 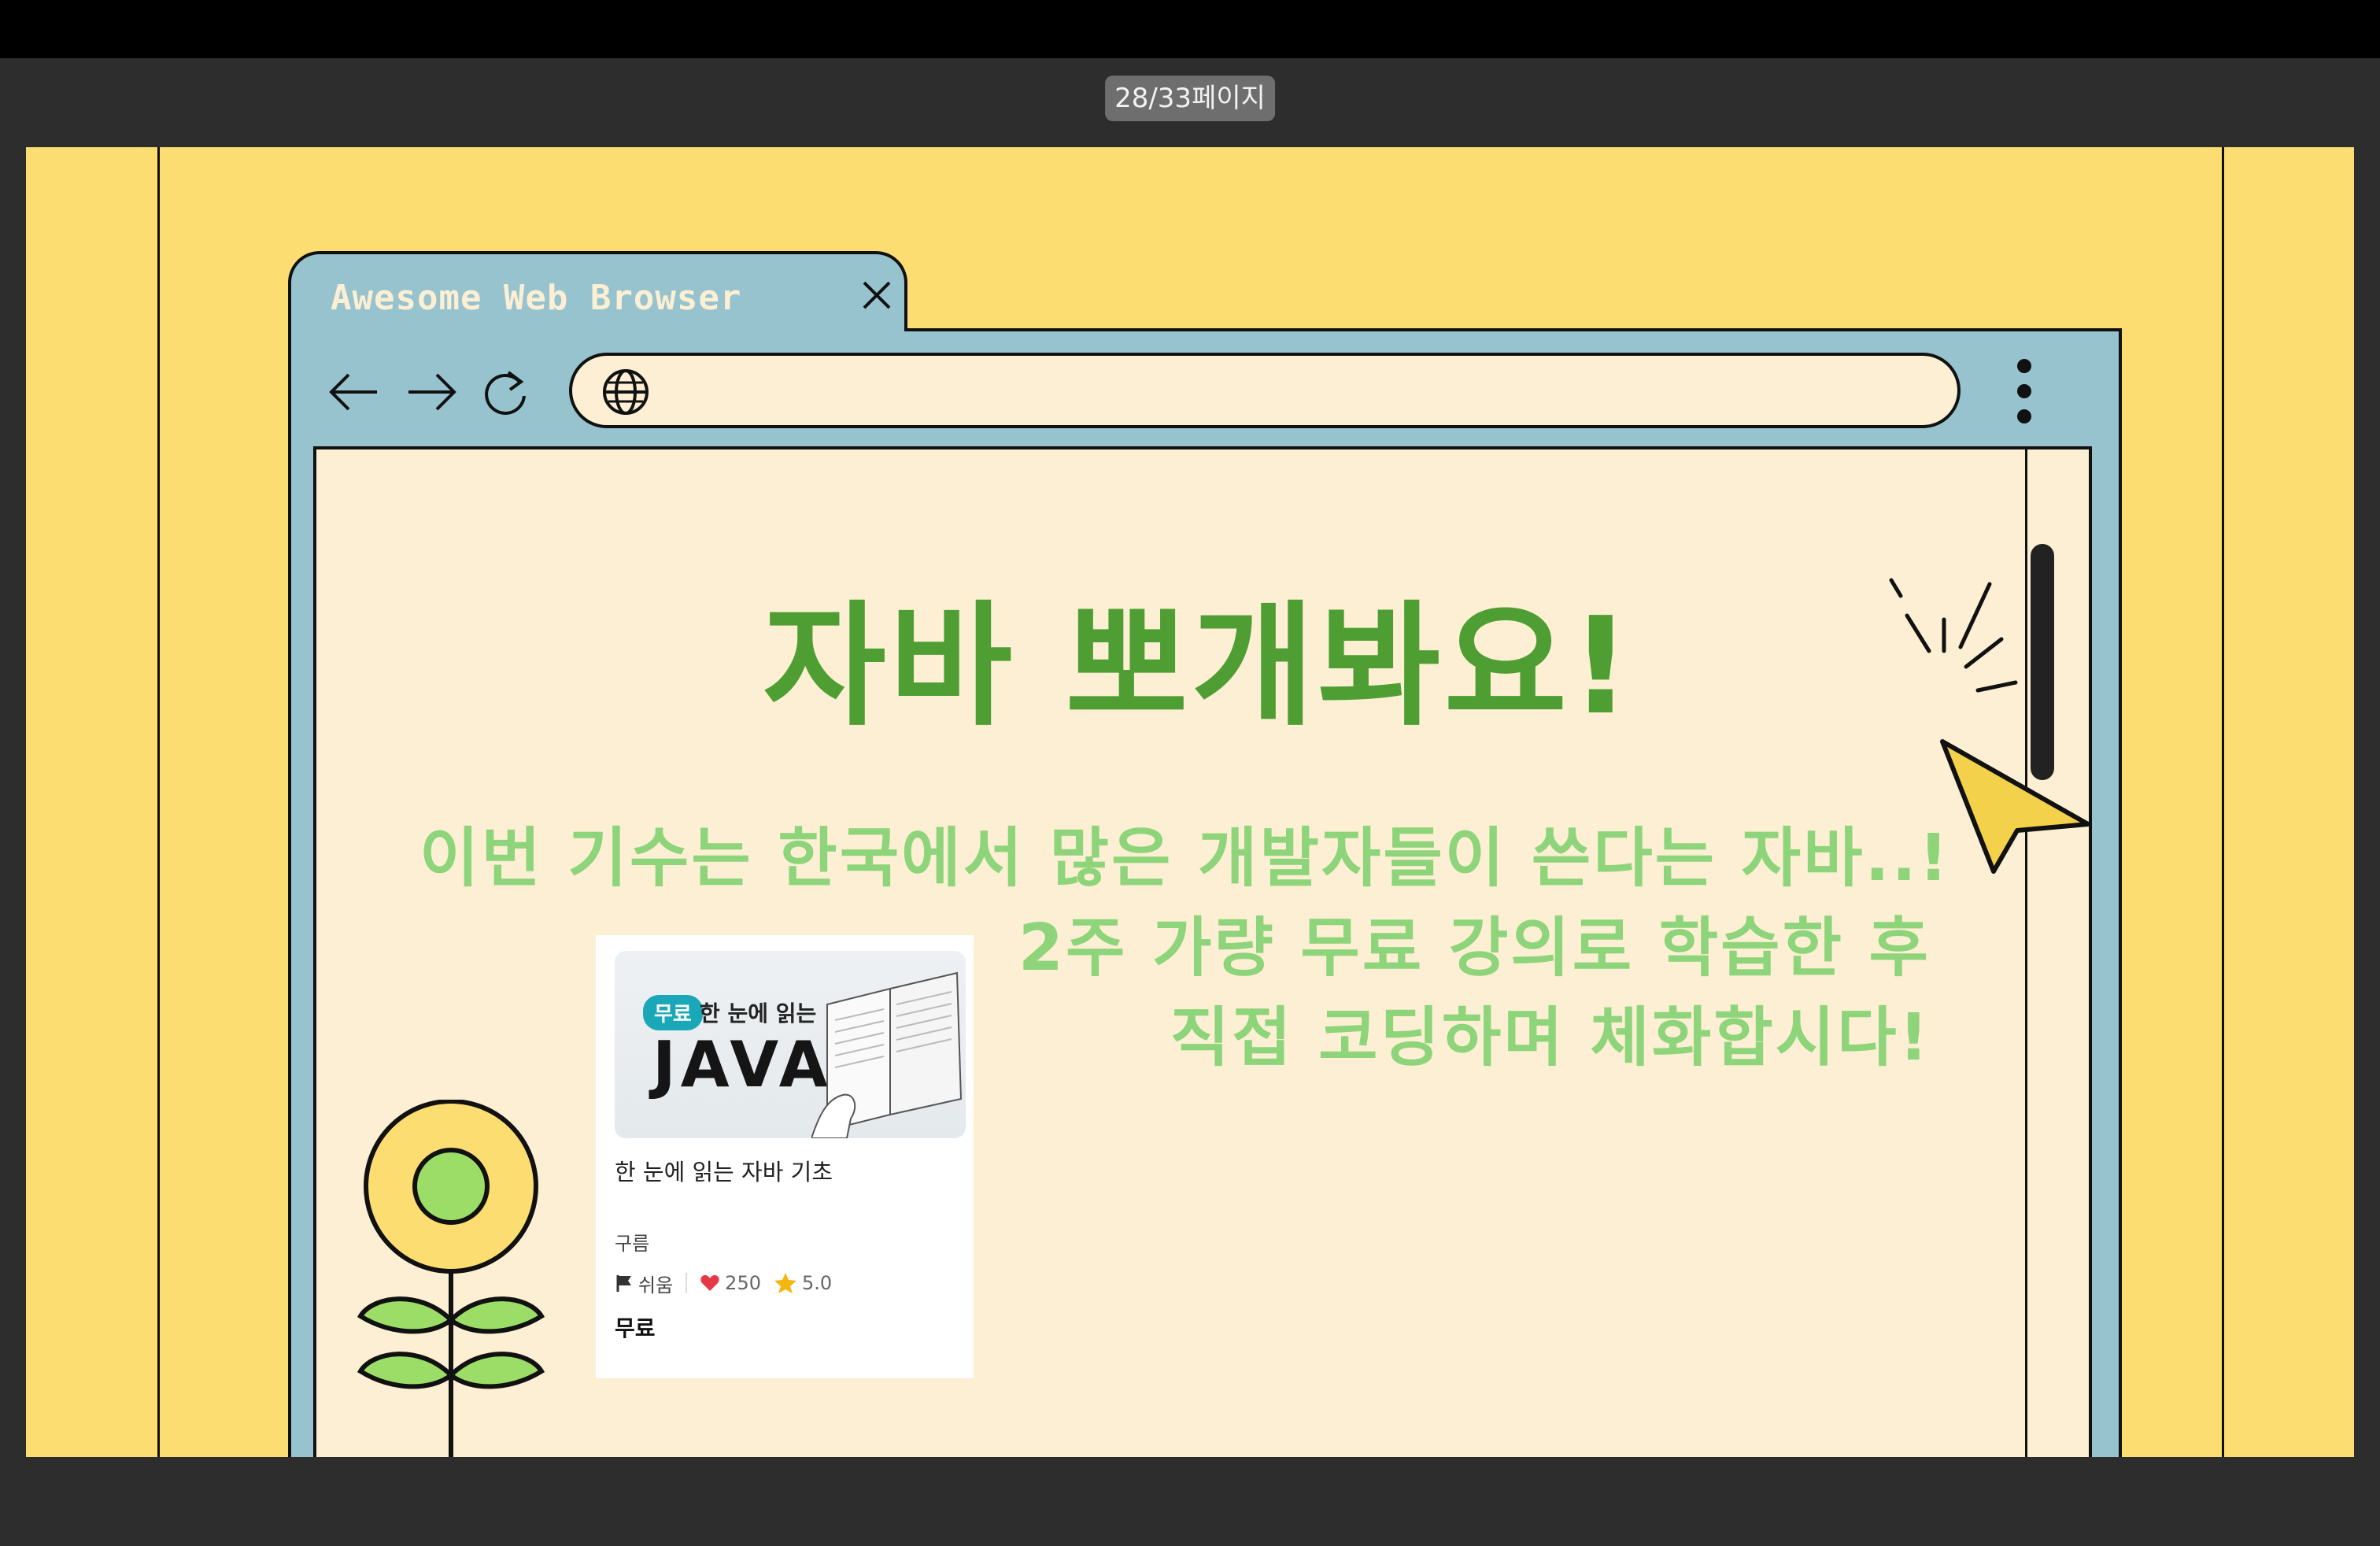 What do you see at coordinates (1190, 98) in the screenshot?
I see `page-indicator: 28/33페이지` at bounding box center [1190, 98].